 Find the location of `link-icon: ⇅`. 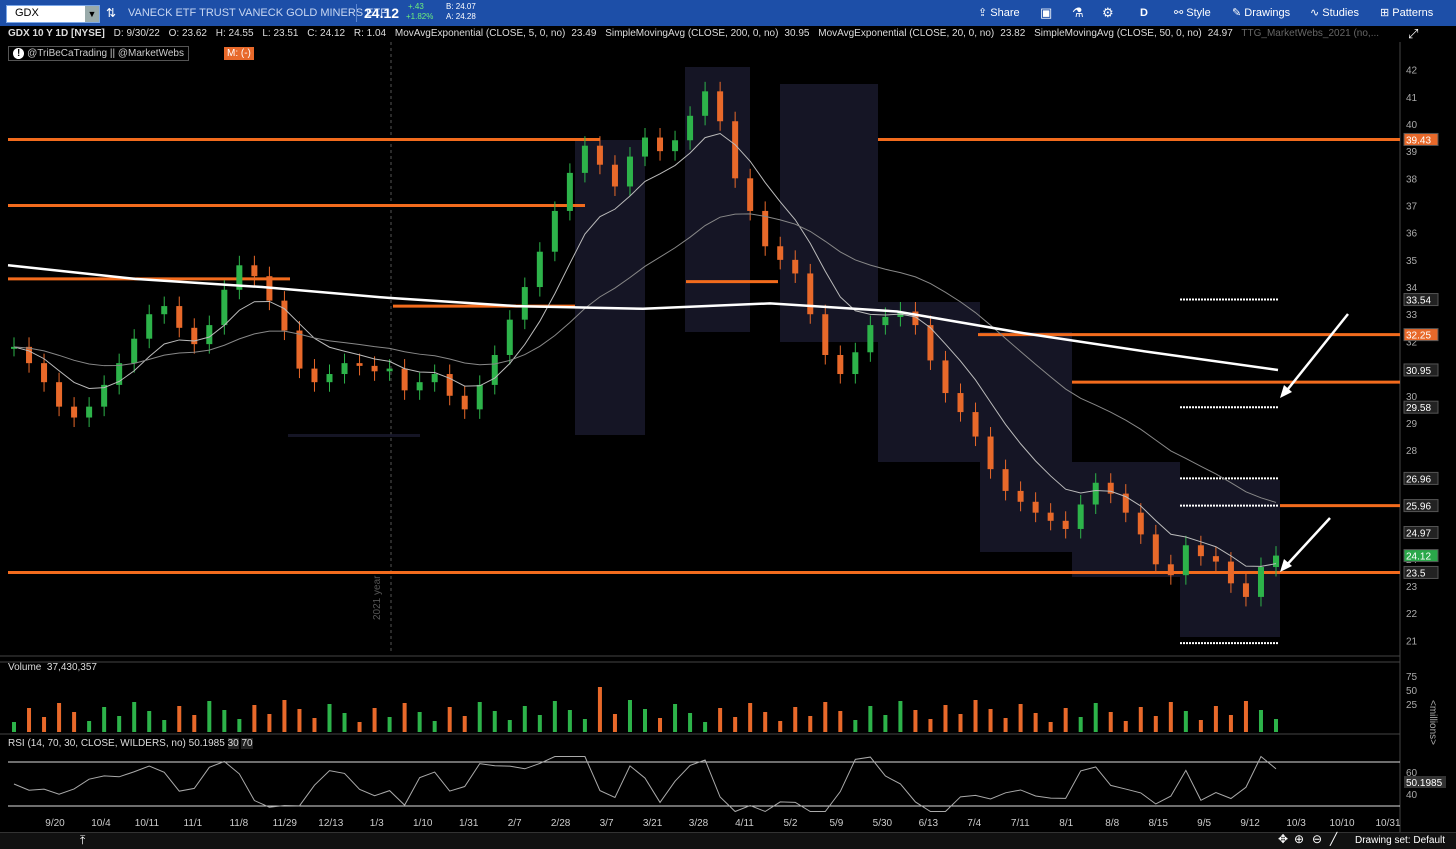

link-icon: ⇅ is located at coordinates (111, 13).